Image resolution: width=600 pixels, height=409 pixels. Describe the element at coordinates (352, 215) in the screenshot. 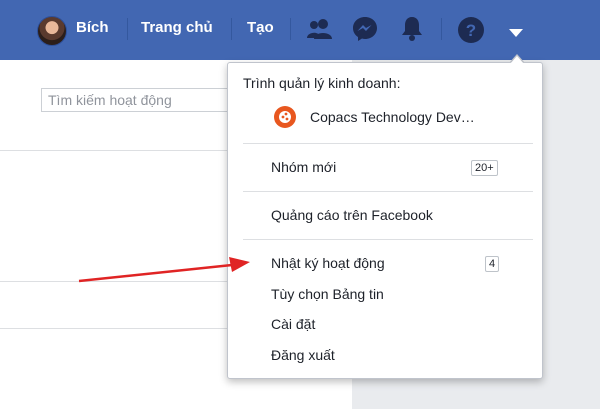

I see `menu-item-label: Quảng cáo trên Facebook` at that location.